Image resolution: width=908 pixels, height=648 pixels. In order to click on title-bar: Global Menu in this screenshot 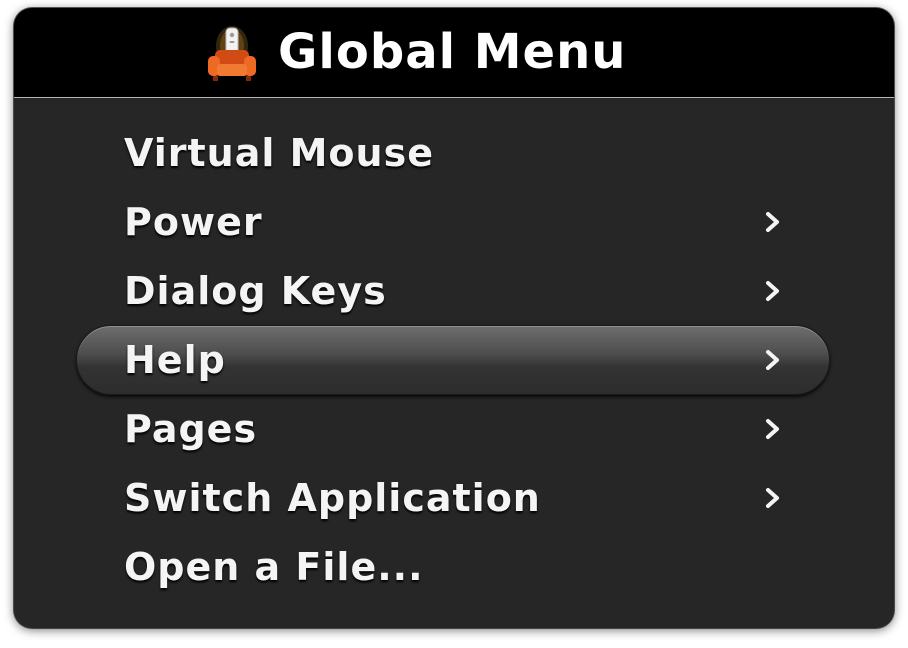, I will do `click(454, 53)`.